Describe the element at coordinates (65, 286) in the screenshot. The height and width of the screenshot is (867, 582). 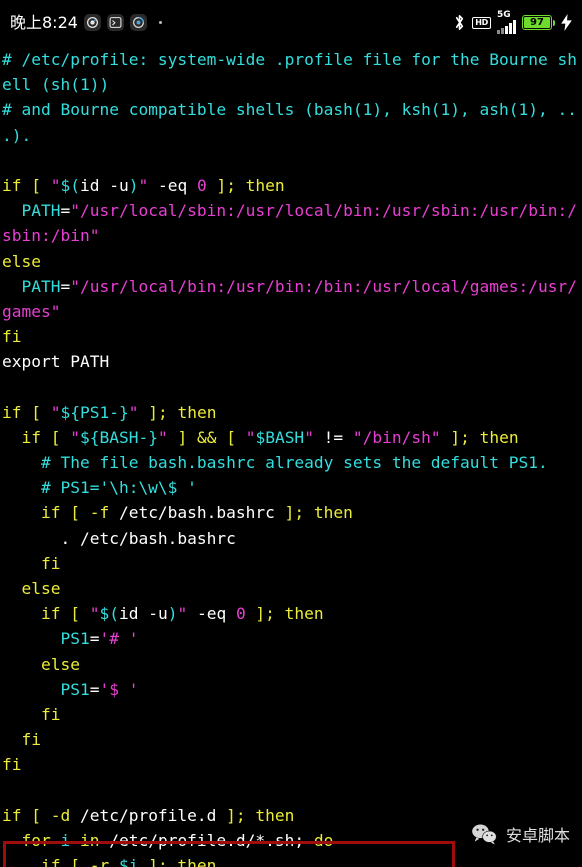
I see `code-token: =` at that location.